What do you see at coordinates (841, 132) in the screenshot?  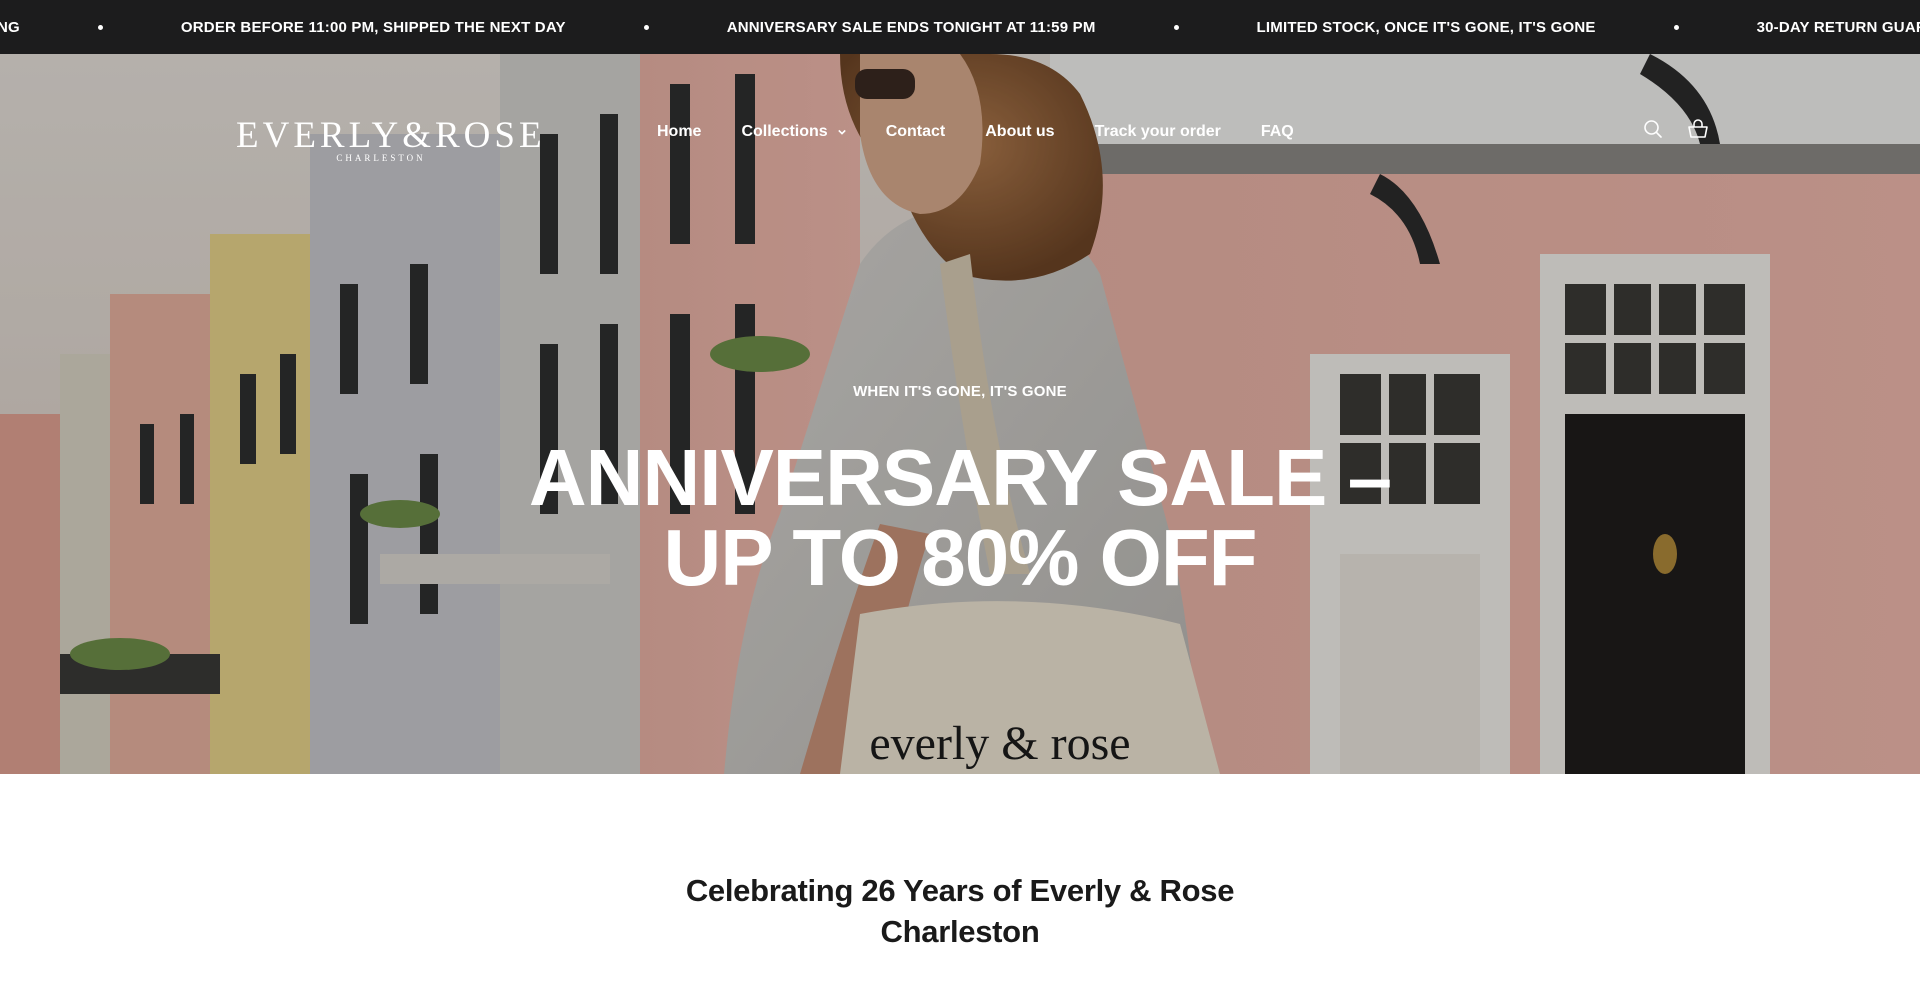 I see `chevron-down-icon` at bounding box center [841, 132].